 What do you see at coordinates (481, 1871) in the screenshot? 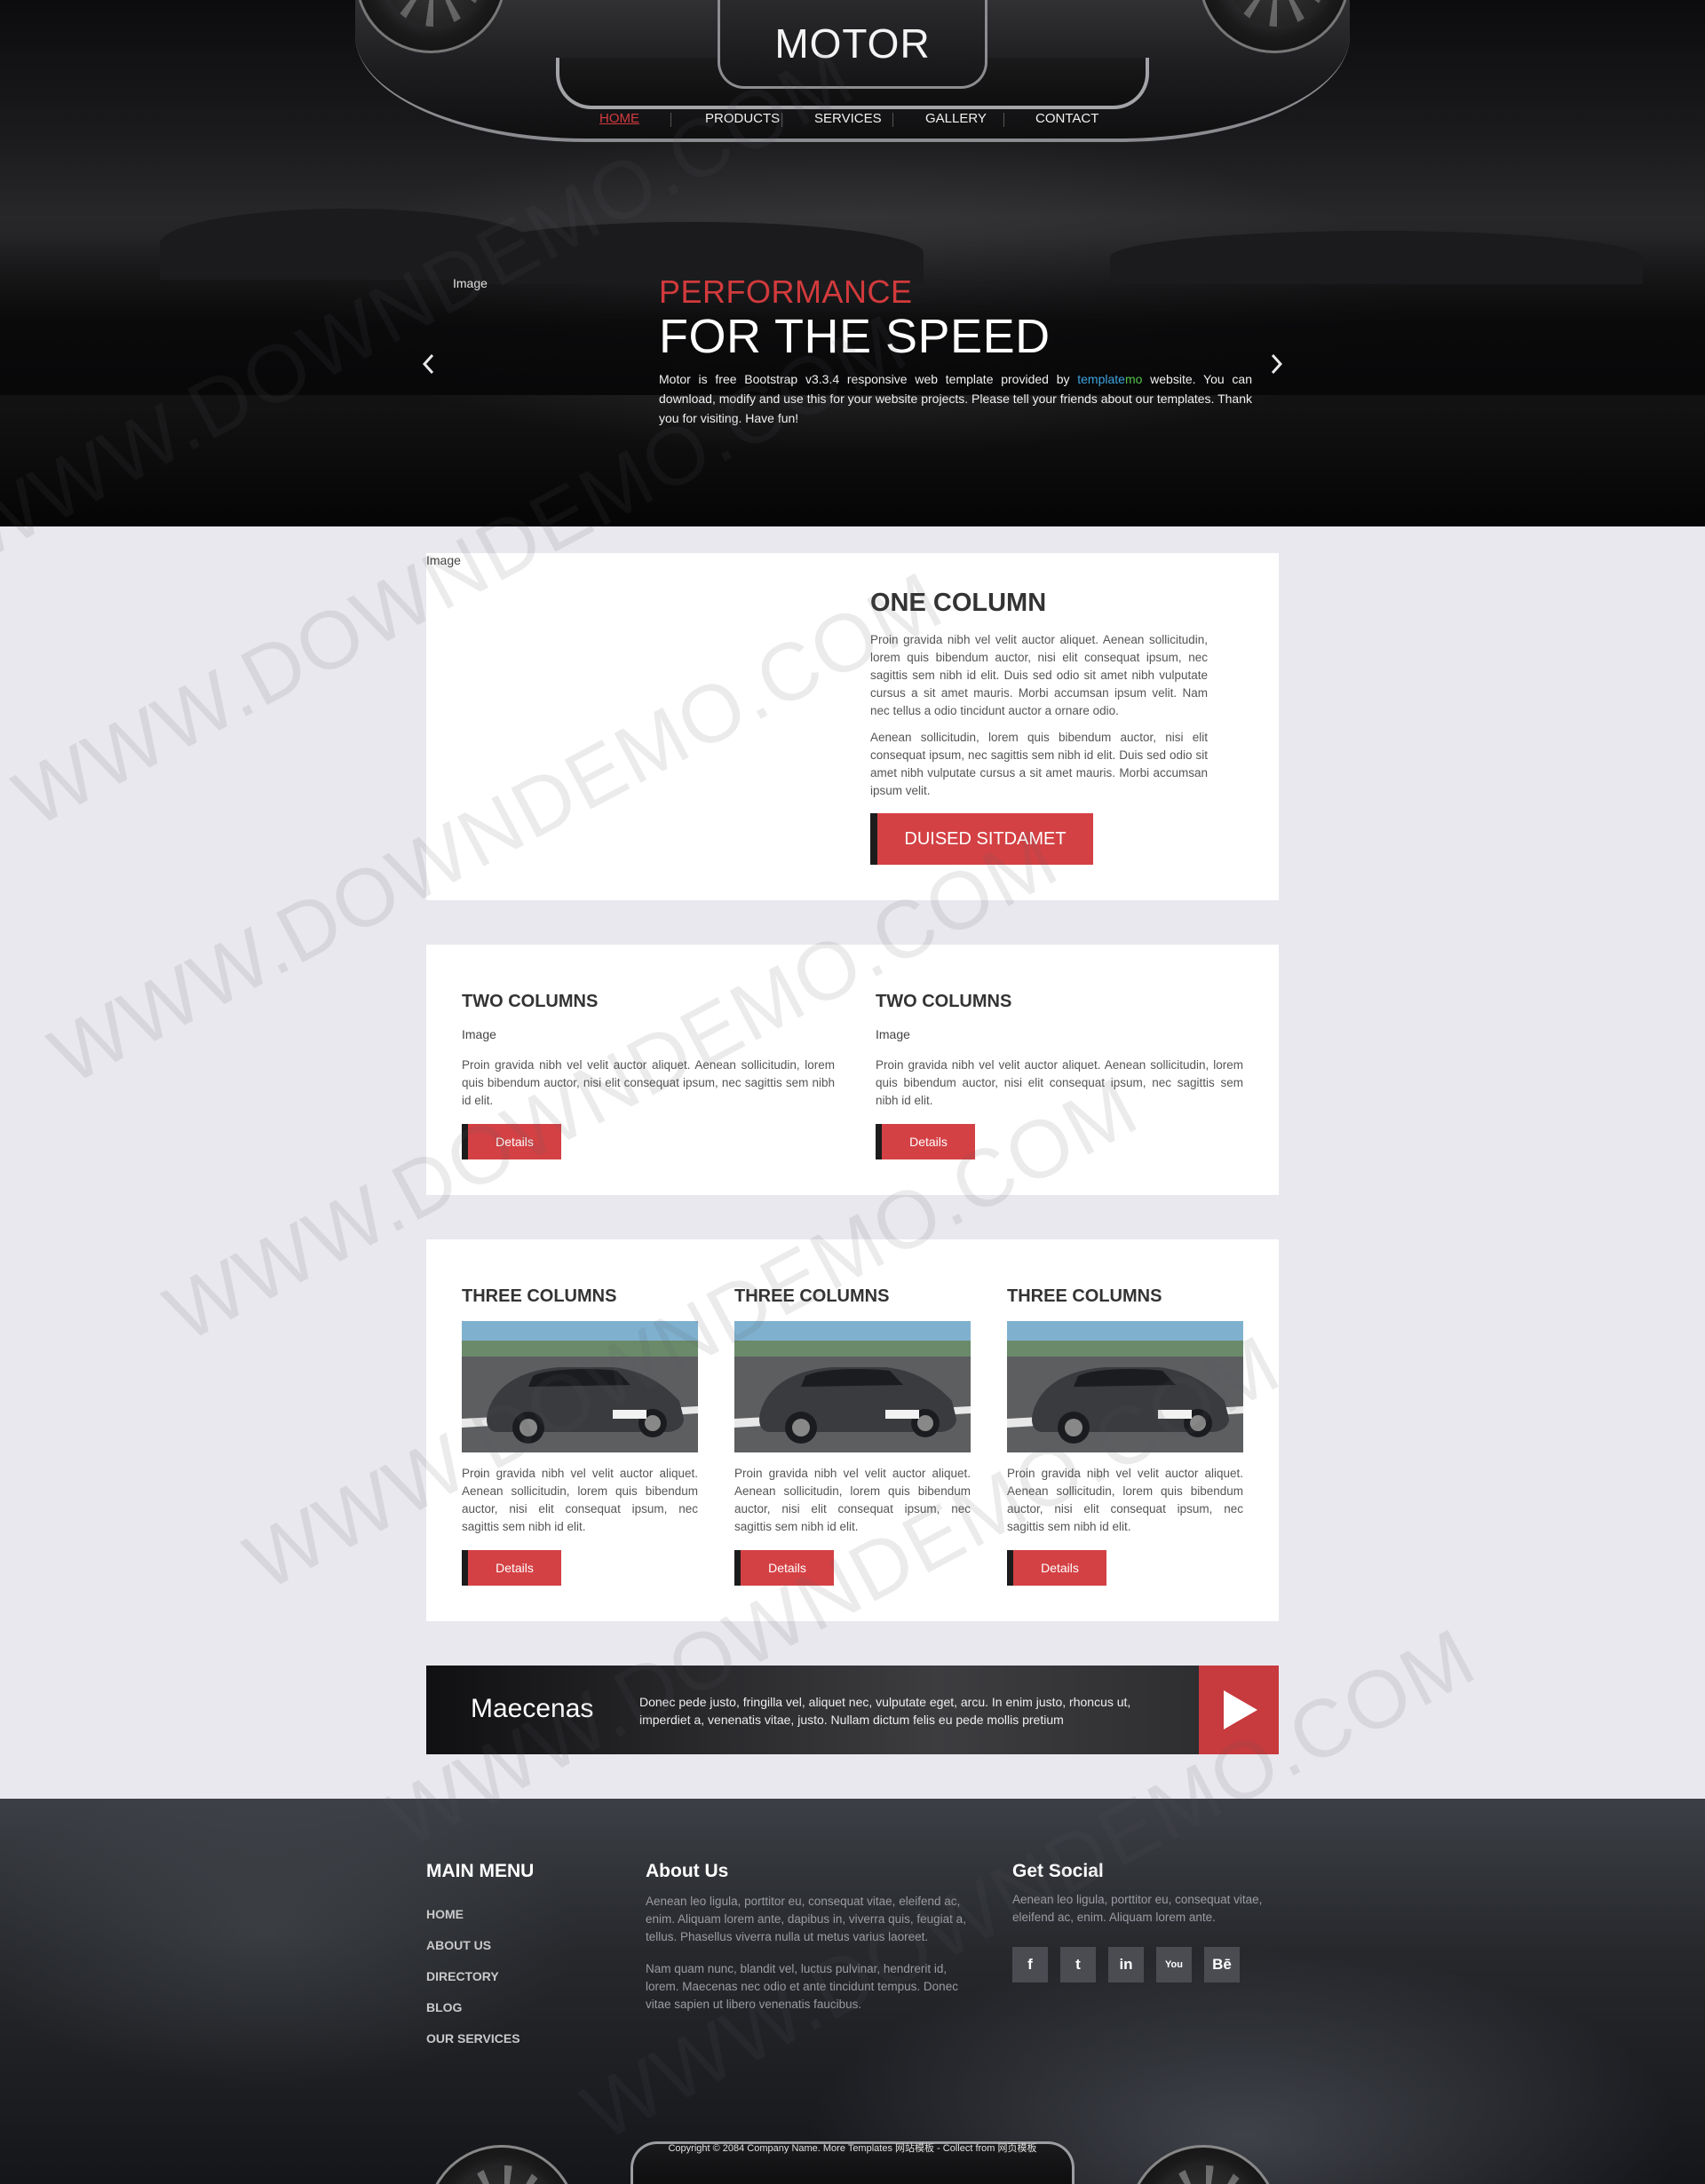
I see `footer-main-menu-title: MAIN MENU` at bounding box center [481, 1871].